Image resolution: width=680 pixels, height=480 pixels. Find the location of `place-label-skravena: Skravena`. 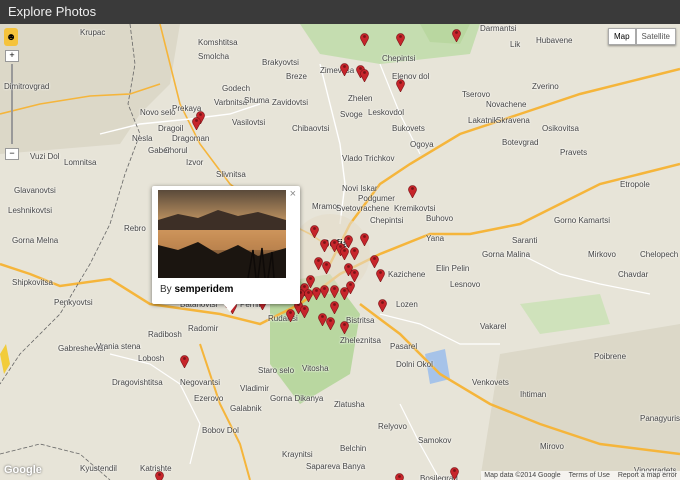

place-label-skravena: Skravena is located at coordinates (513, 120).